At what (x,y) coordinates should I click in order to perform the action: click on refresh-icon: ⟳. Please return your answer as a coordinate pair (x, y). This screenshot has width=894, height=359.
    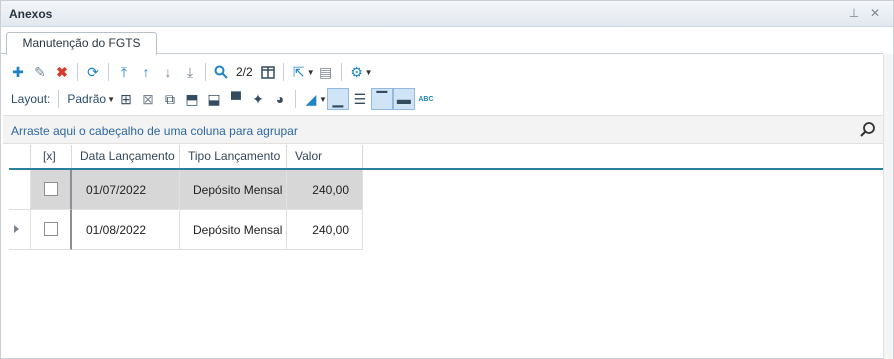
    Looking at the image, I should click on (93, 72).